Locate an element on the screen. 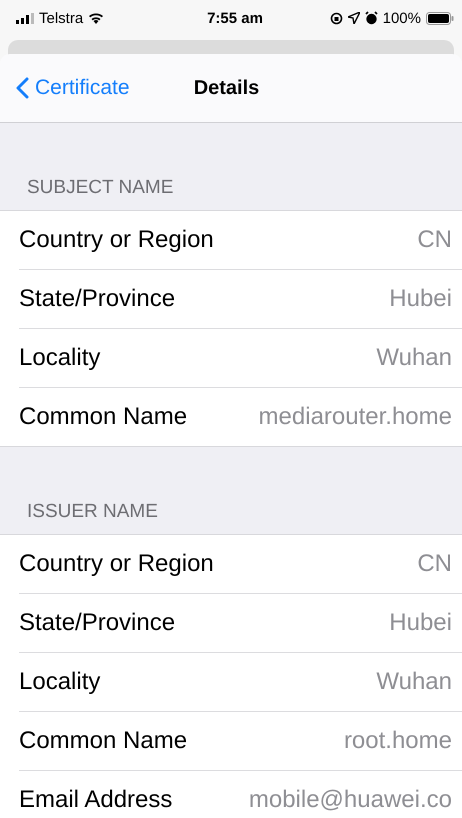 The height and width of the screenshot is (818, 462). wifi-icon is located at coordinates (96, 18).